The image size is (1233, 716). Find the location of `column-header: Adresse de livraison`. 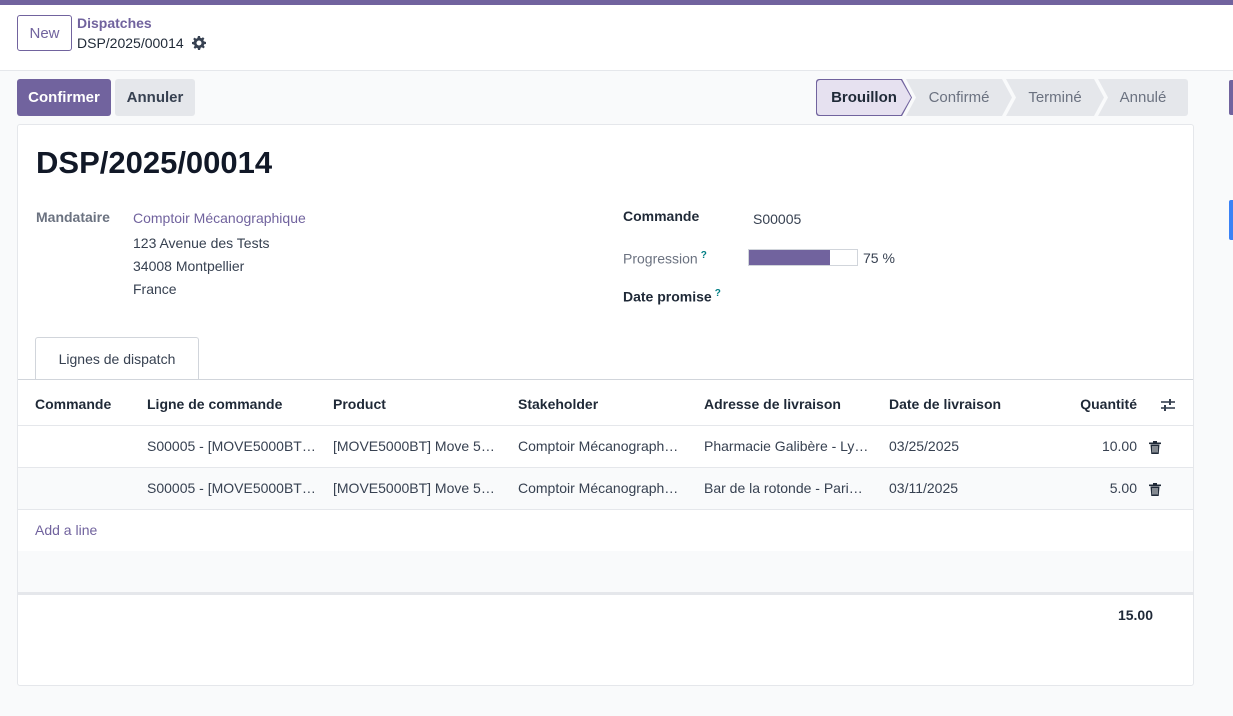

column-header: Adresse de livraison is located at coordinates (790, 404).